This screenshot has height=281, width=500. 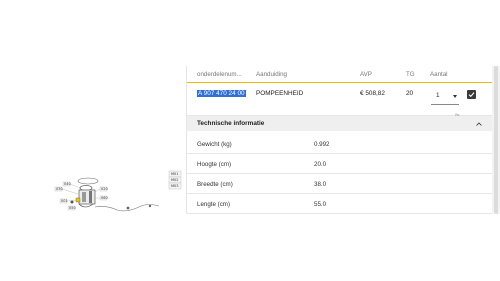 What do you see at coordinates (340, 74) in the screenshot?
I see `table-header: onderdelenum... Aanduiding AVP TG Aantal` at bounding box center [340, 74].